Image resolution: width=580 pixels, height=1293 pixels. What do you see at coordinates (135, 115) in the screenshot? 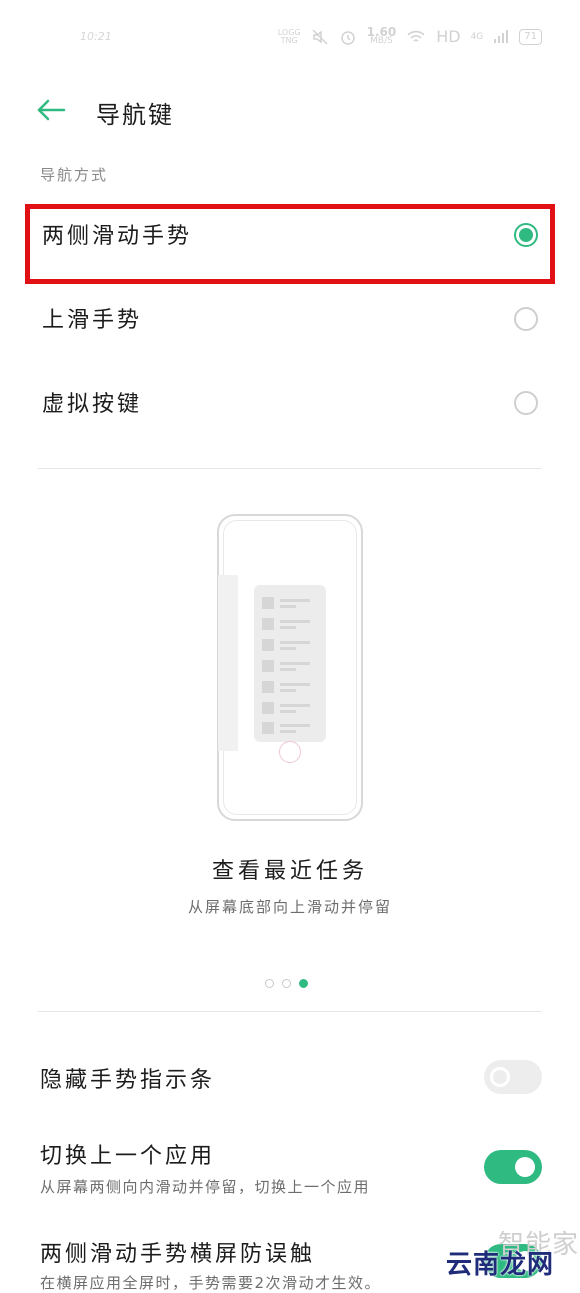
I see `page-title: 导航键` at bounding box center [135, 115].